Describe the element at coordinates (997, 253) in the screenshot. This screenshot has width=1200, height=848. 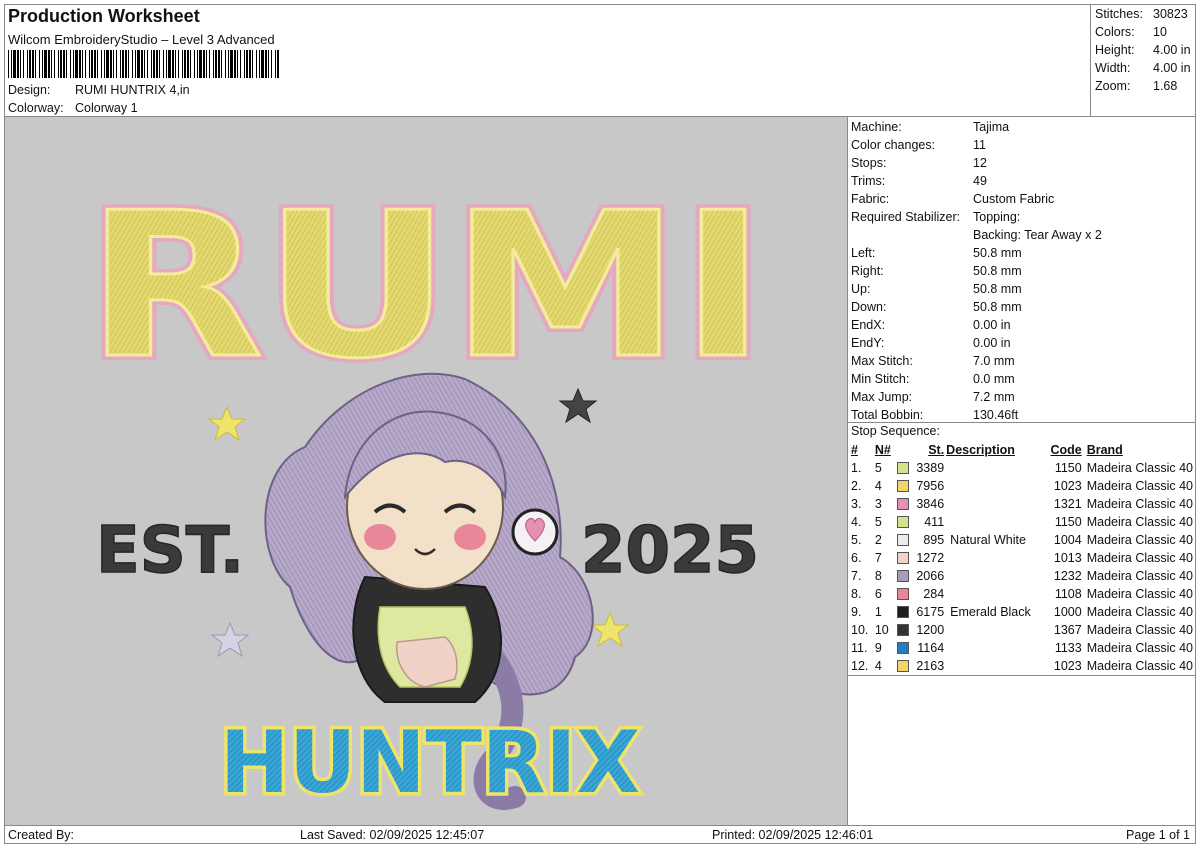
I see `info-value: 50.8 mm` at that location.